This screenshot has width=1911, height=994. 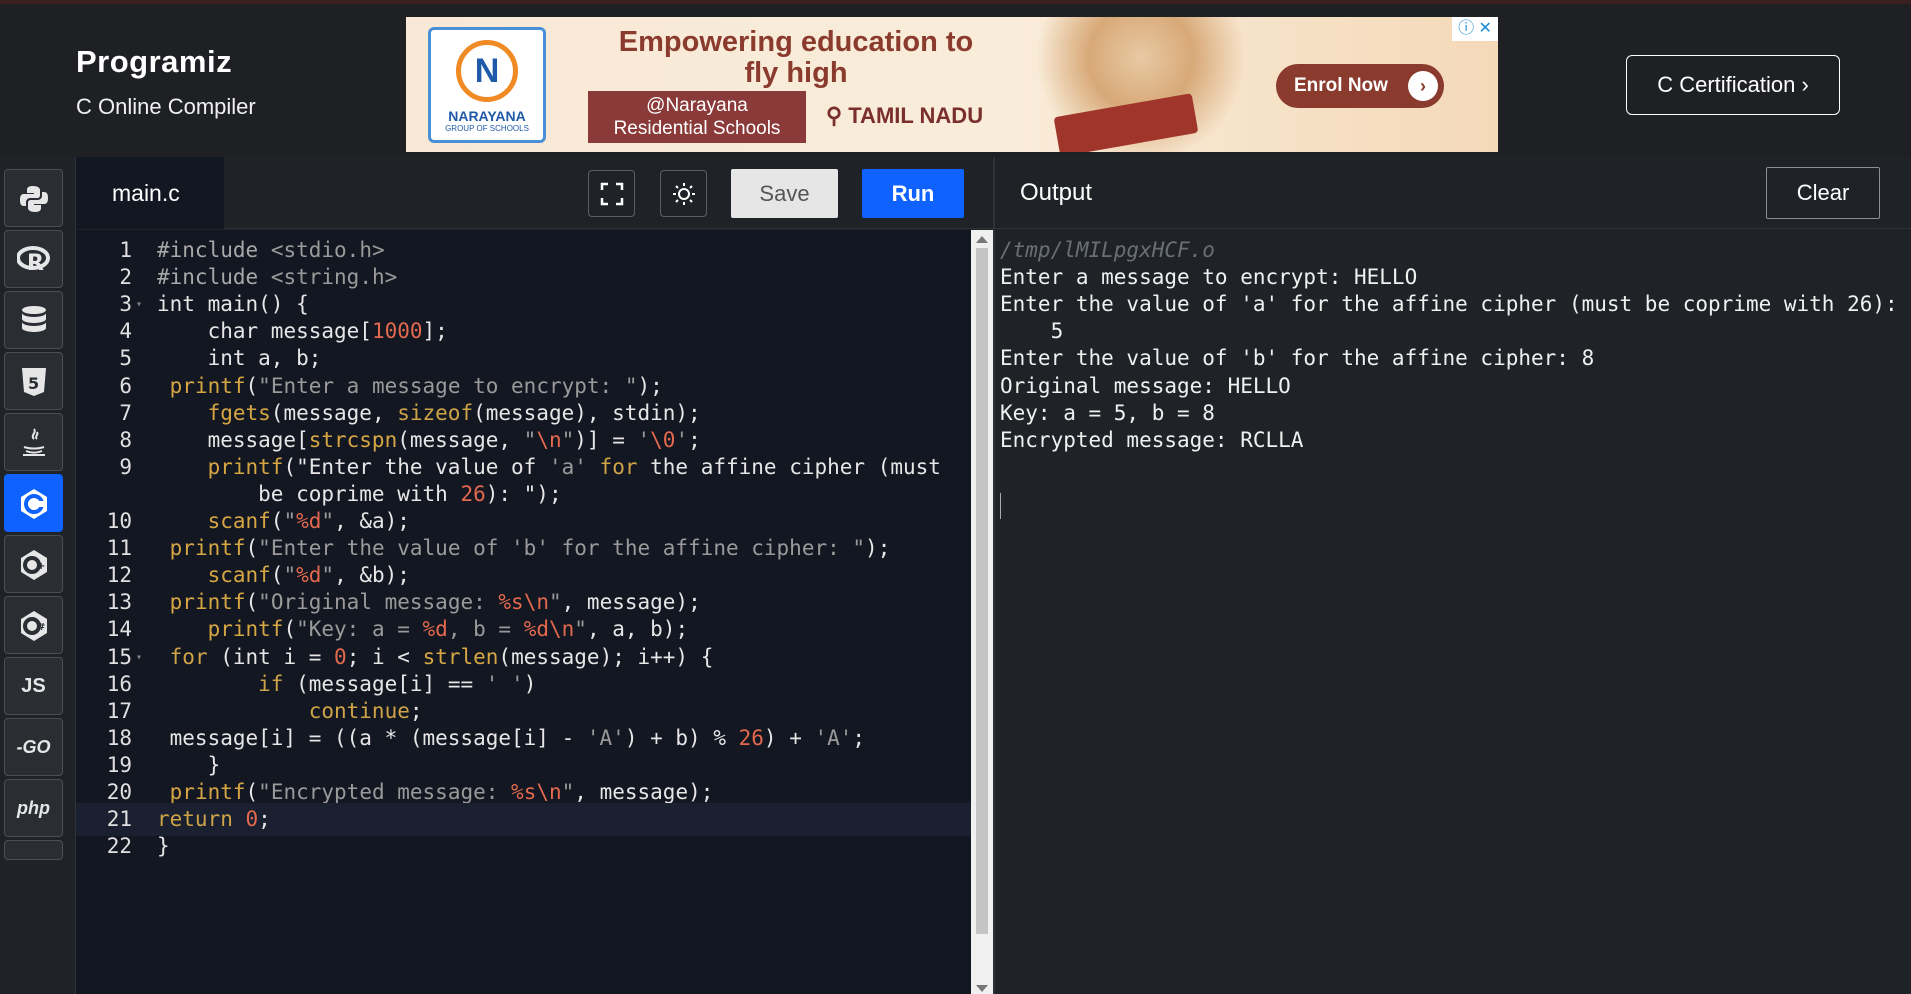 What do you see at coordinates (33, 850) in the screenshot?
I see `more-languages-icon` at bounding box center [33, 850].